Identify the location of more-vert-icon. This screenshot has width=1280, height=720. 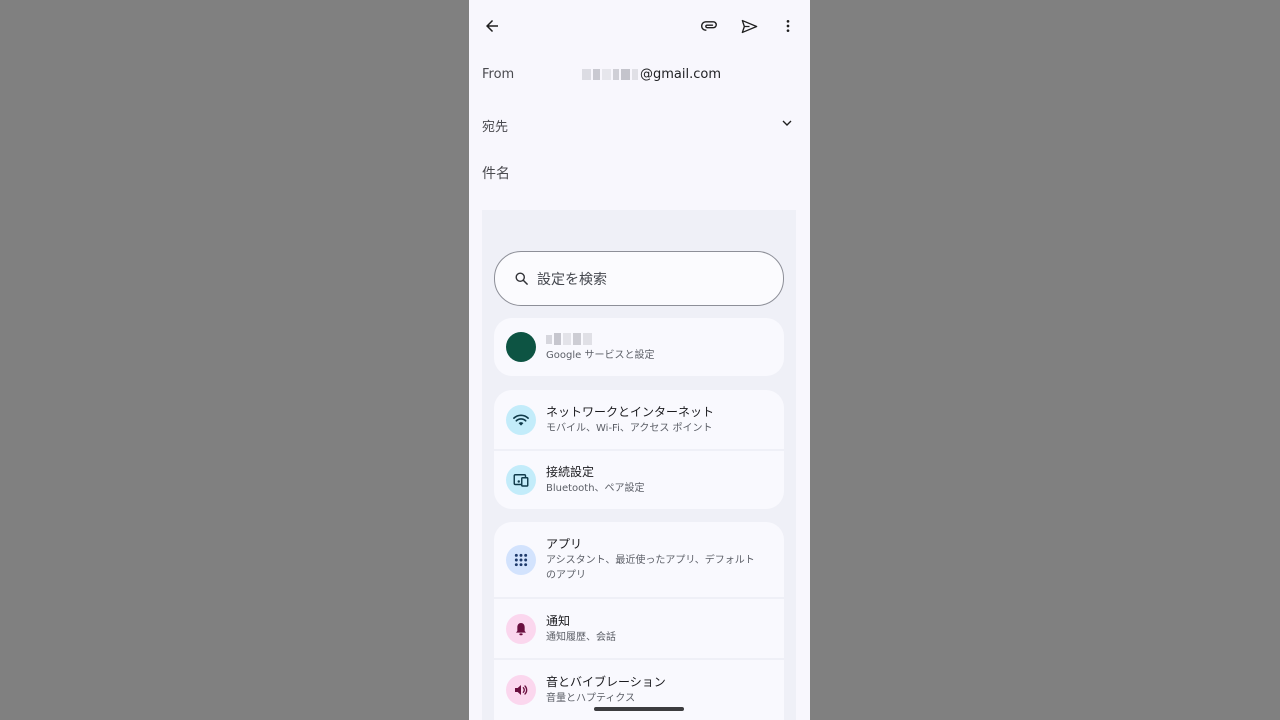
(788, 26).